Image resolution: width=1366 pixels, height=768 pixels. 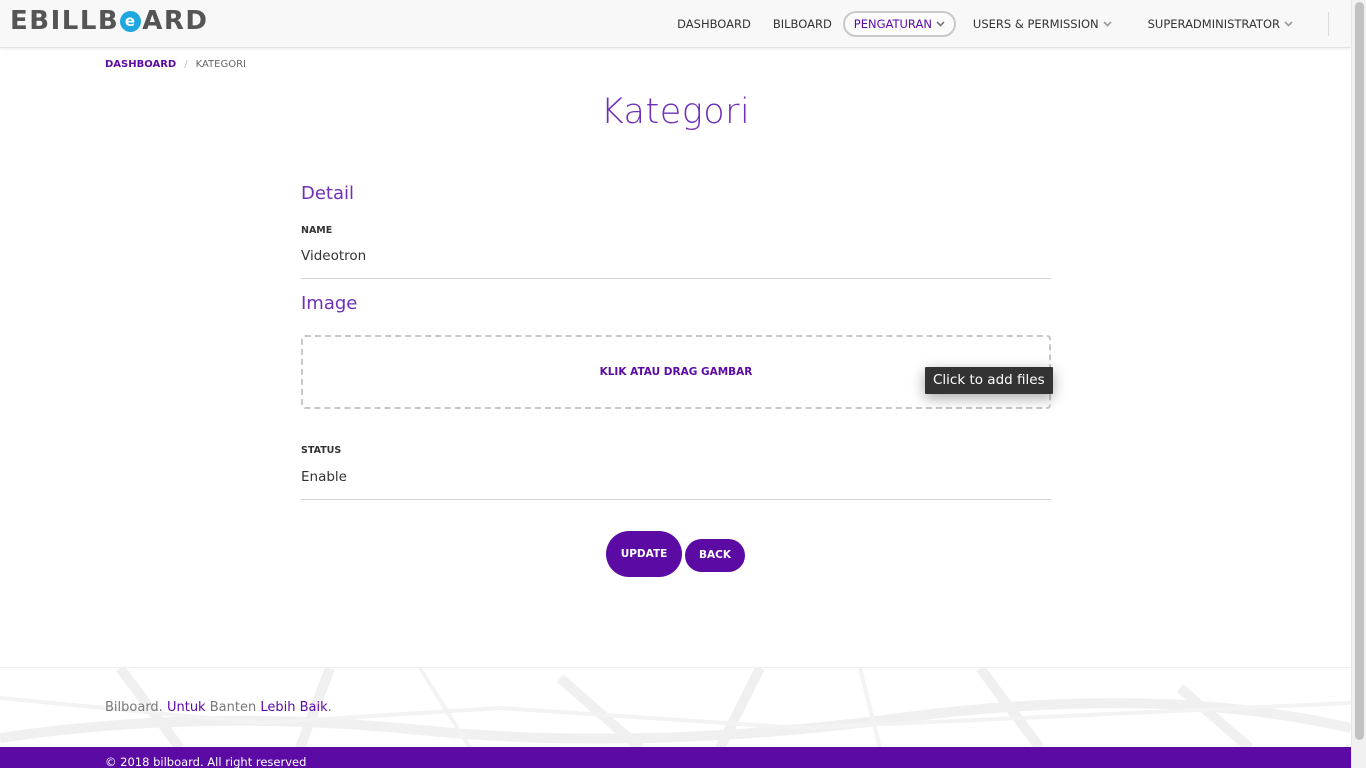 What do you see at coordinates (1359, 371) in the screenshot?
I see `scrollbar-thumb` at bounding box center [1359, 371].